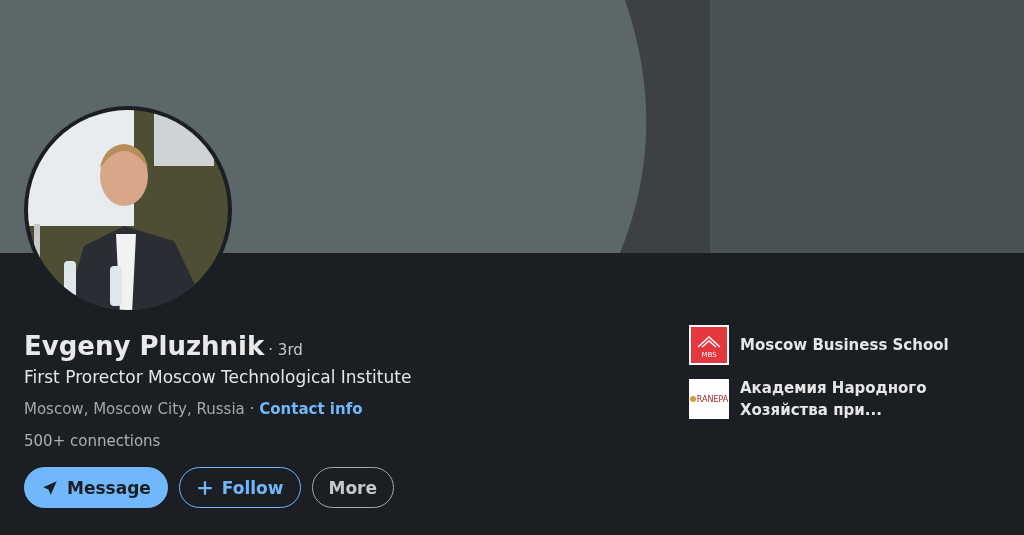 This screenshot has height=535, width=1024. Describe the element at coordinates (96, 487) in the screenshot. I see `message-button: Message` at that location.